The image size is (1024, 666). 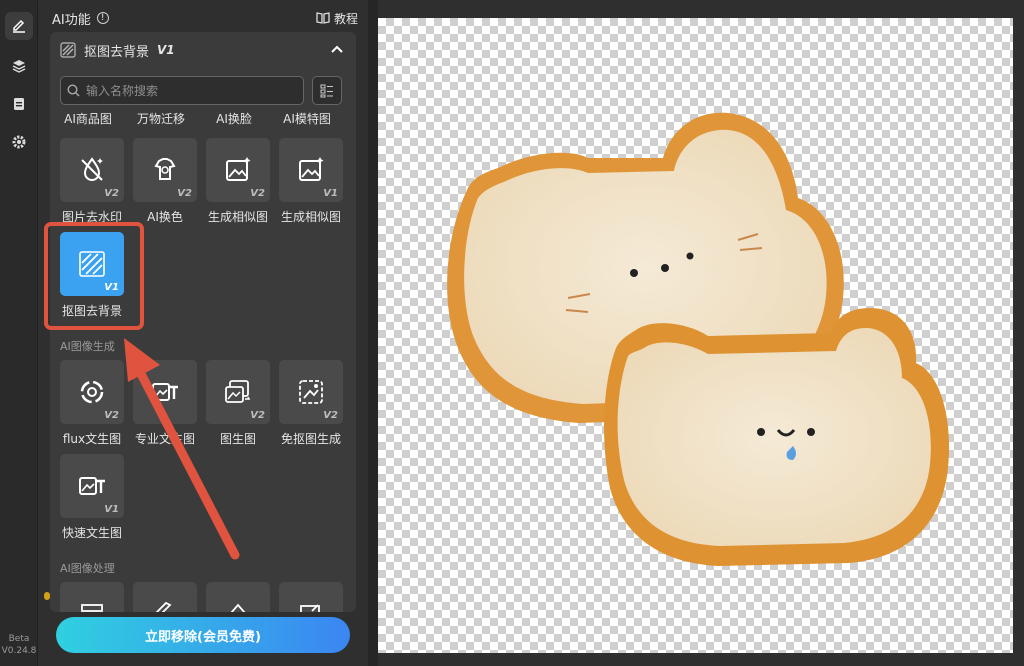 What do you see at coordinates (191, 90) in the screenshot?
I see `search-input` at bounding box center [191, 90].